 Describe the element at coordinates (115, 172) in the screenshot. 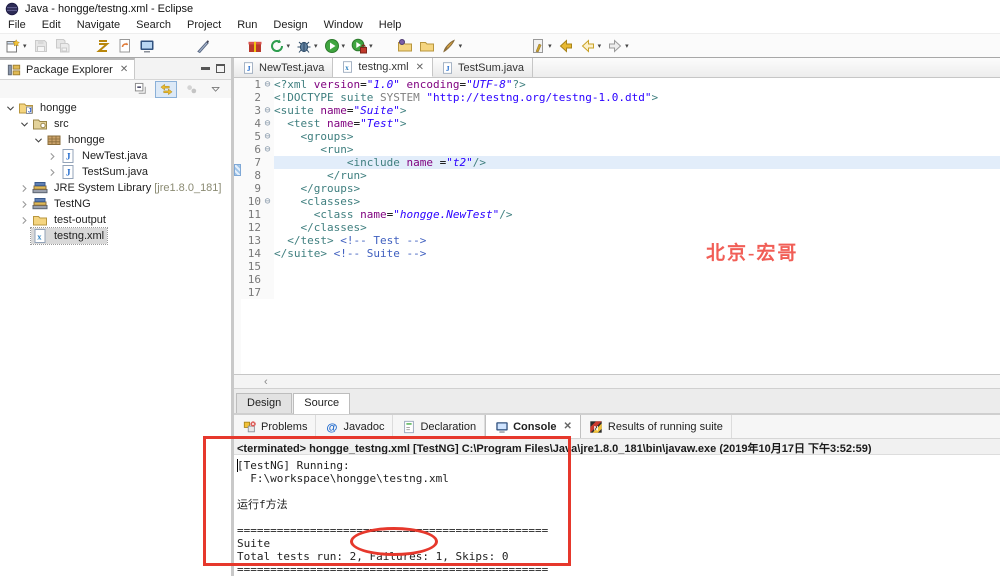

I see `tree-item-testsum-java: J TestSum.java` at that location.